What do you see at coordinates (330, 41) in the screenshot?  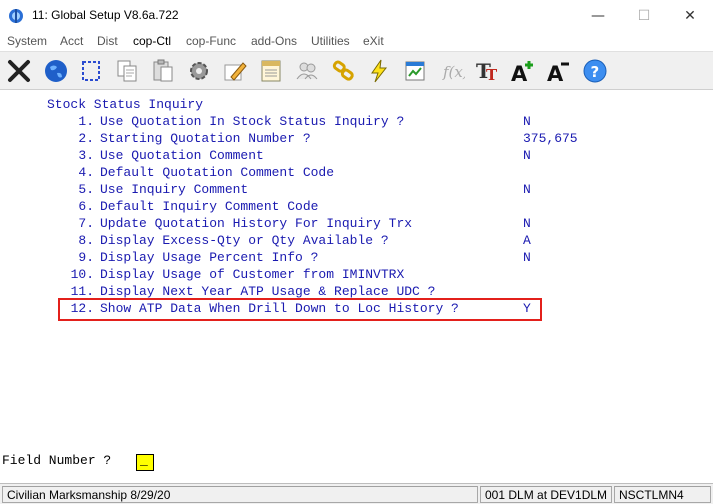 I see `menu-utilities: Utilities` at bounding box center [330, 41].